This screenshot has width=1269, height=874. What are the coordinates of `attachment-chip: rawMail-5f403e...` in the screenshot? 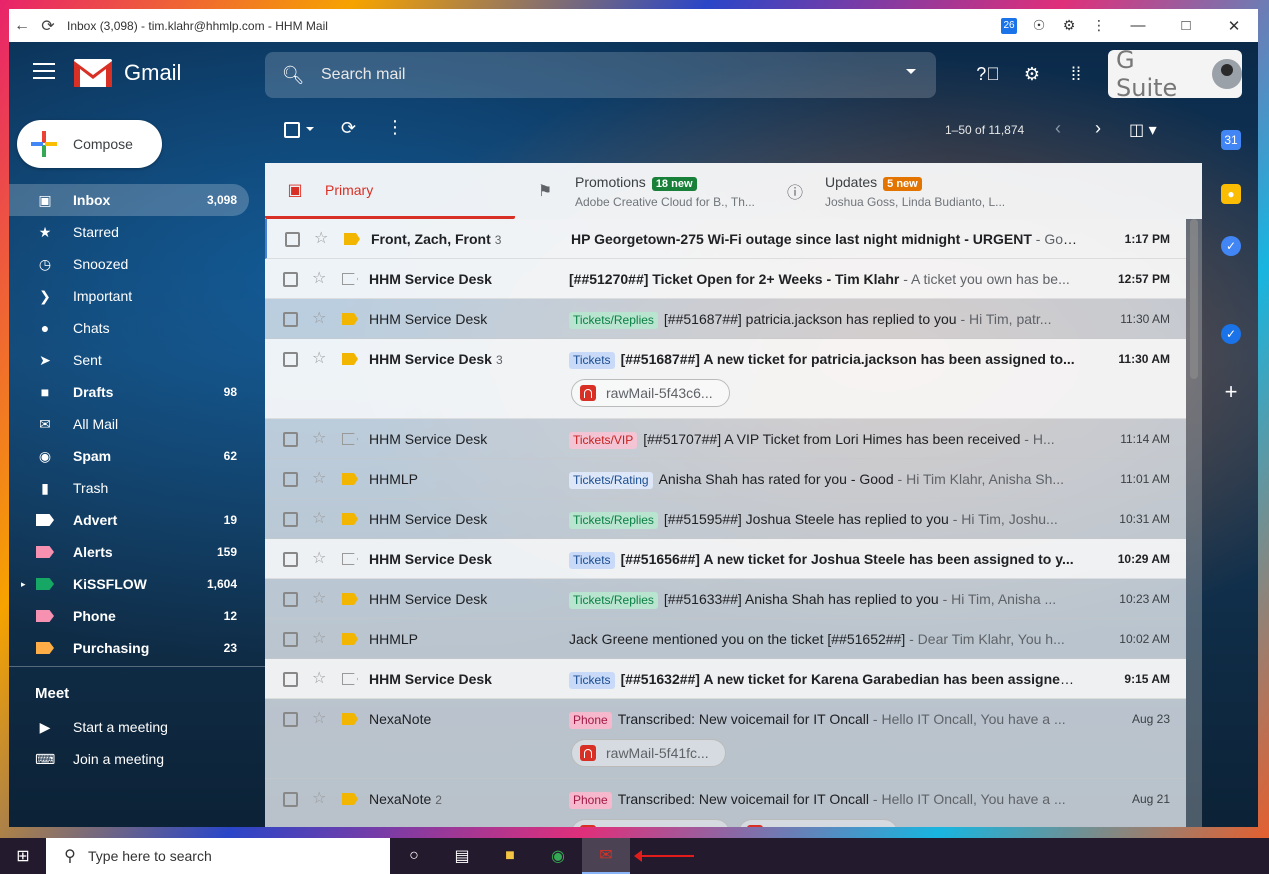 It's located at (818, 823).